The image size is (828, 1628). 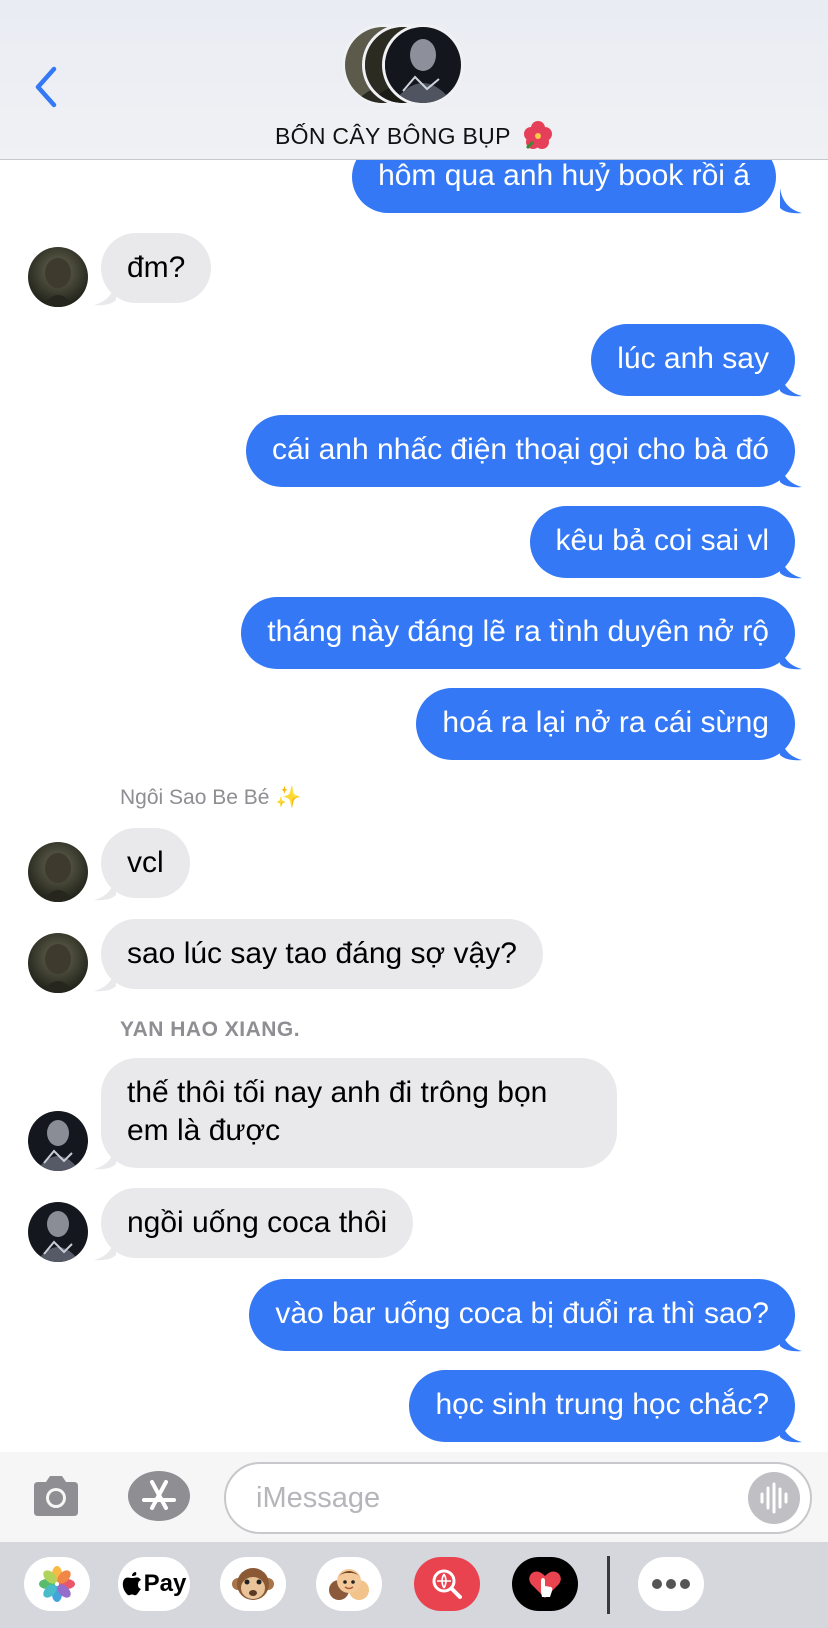 What do you see at coordinates (608, 1585) in the screenshot?
I see `app-strip-divider` at bounding box center [608, 1585].